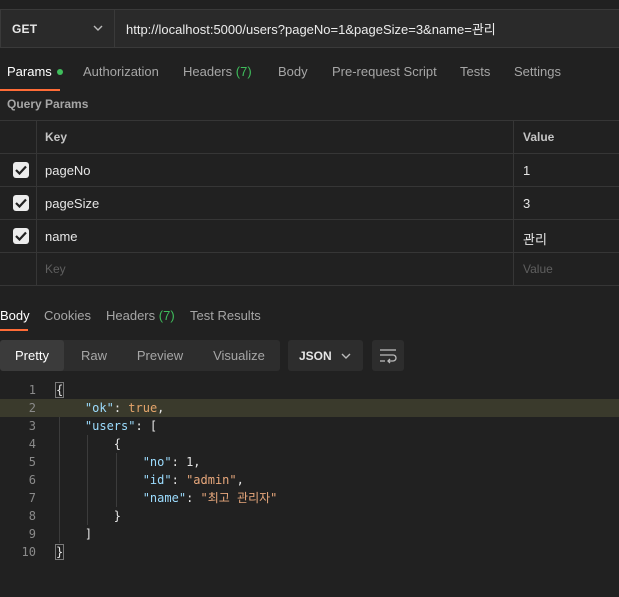 This screenshot has height=597, width=619. What do you see at coordinates (25, 28) in the screenshot?
I see `method-label: GET` at bounding box center [25, 28].